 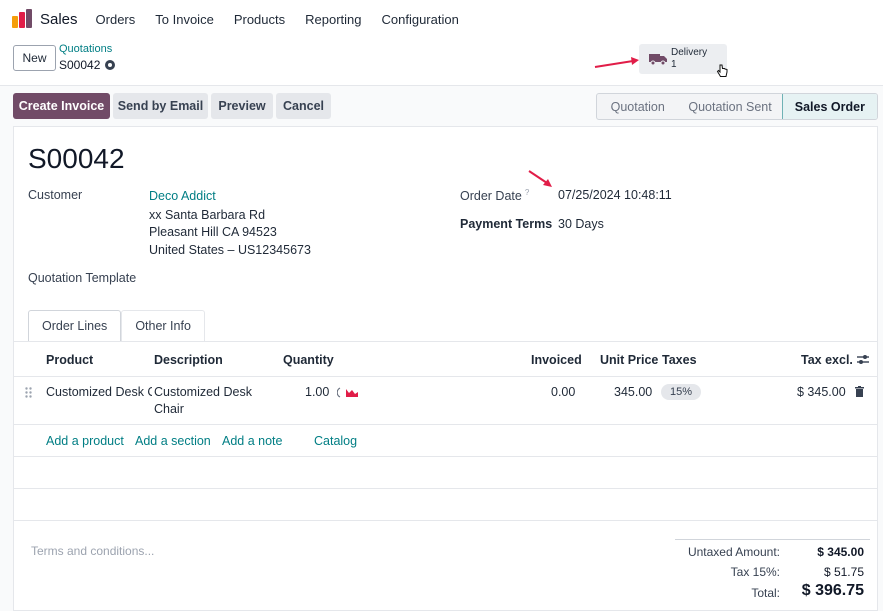 What do you see at coordinates (683, 59) in the screenshot?
I see `delivery-smart-button: Delivery 1` at bounding box center [683, 59].